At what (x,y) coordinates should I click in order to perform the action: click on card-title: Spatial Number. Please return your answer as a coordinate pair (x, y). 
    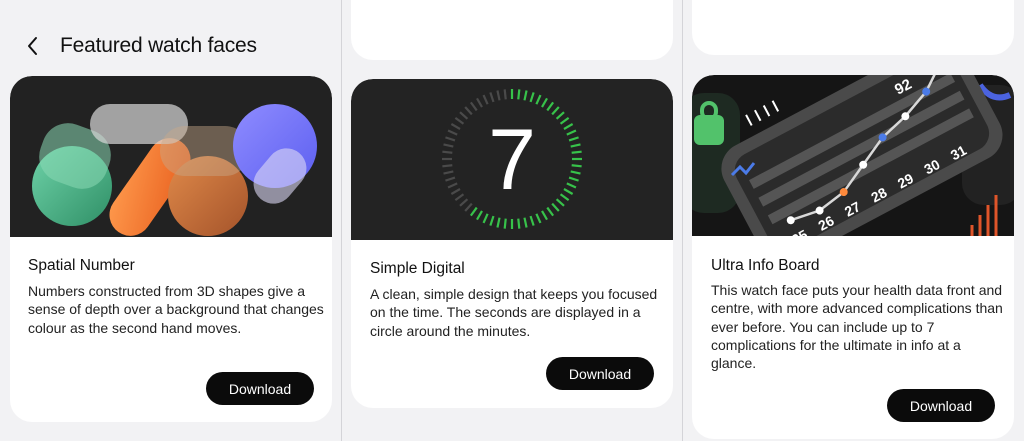
    Looking at the image, I should click on (81, 265).